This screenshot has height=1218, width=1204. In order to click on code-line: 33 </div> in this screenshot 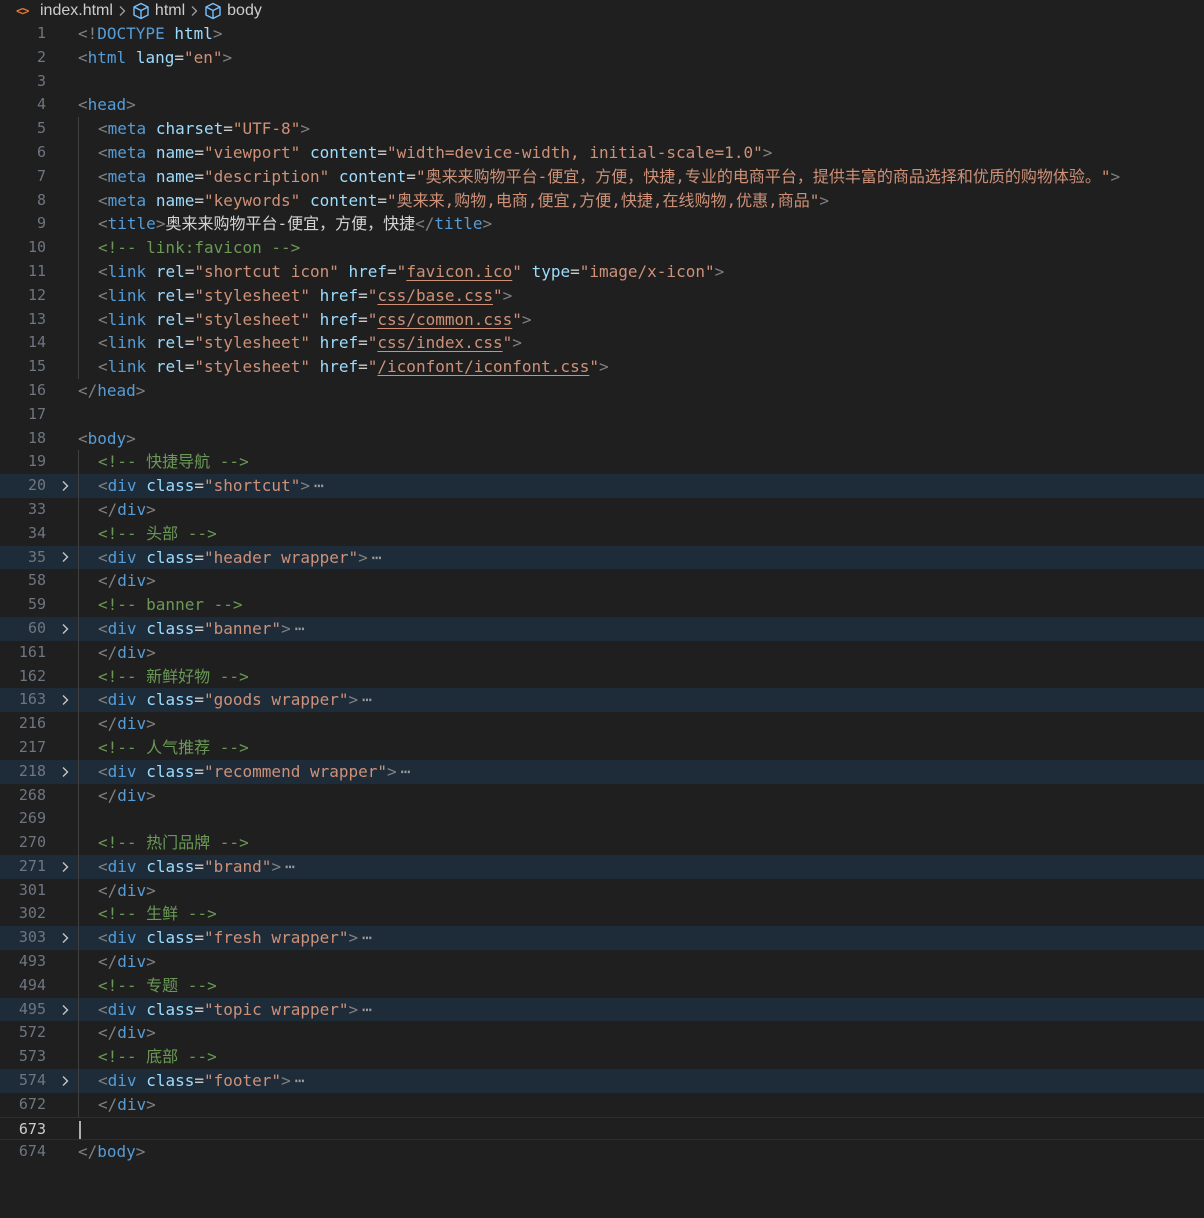, I will do `click(602, 509)`.